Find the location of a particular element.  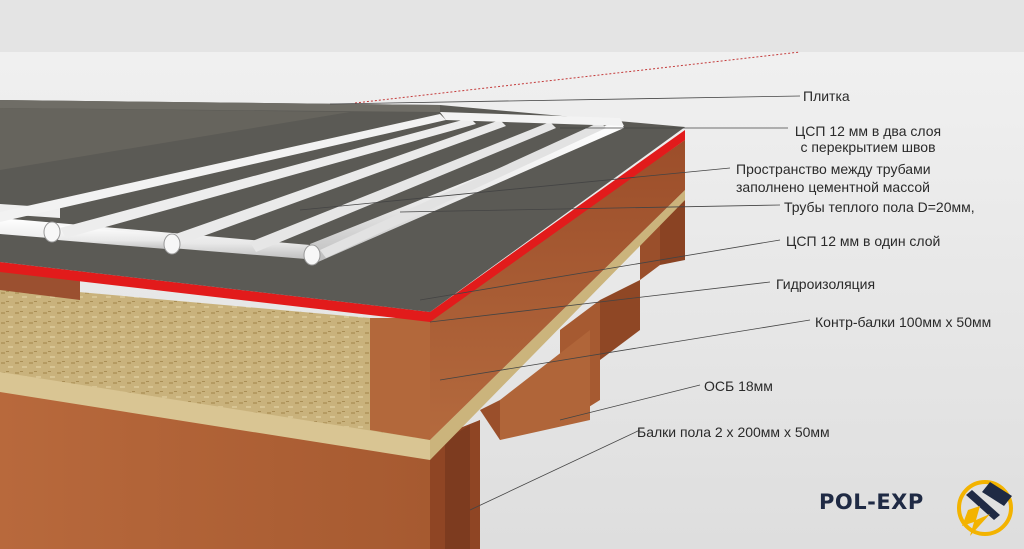

label-osb: ОСБ 18мм is located at coordinates (738, 386).